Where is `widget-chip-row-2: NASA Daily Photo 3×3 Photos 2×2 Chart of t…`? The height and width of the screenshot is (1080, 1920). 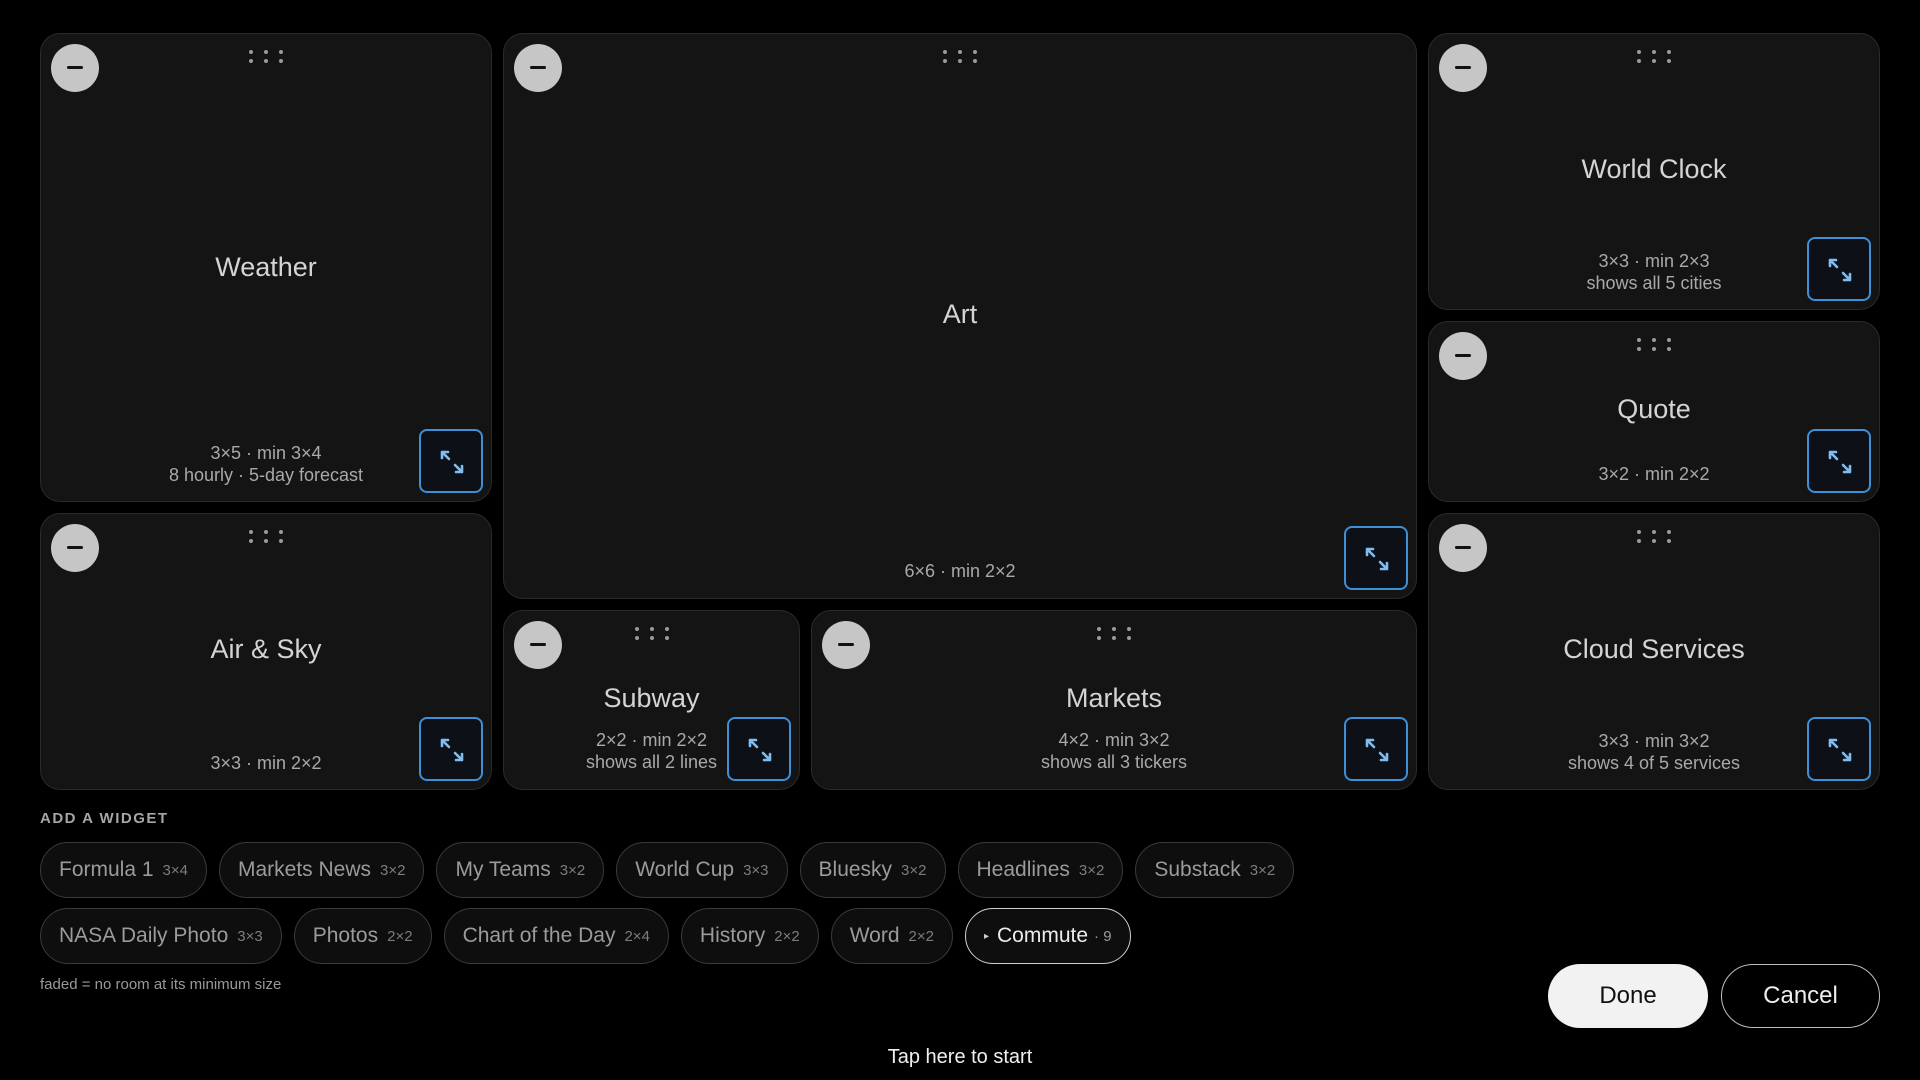 widget-chip-row-2: NASA Daily Photo 3×3 Photos 2×2 Chart of t… is located at coordinates (585, 936).